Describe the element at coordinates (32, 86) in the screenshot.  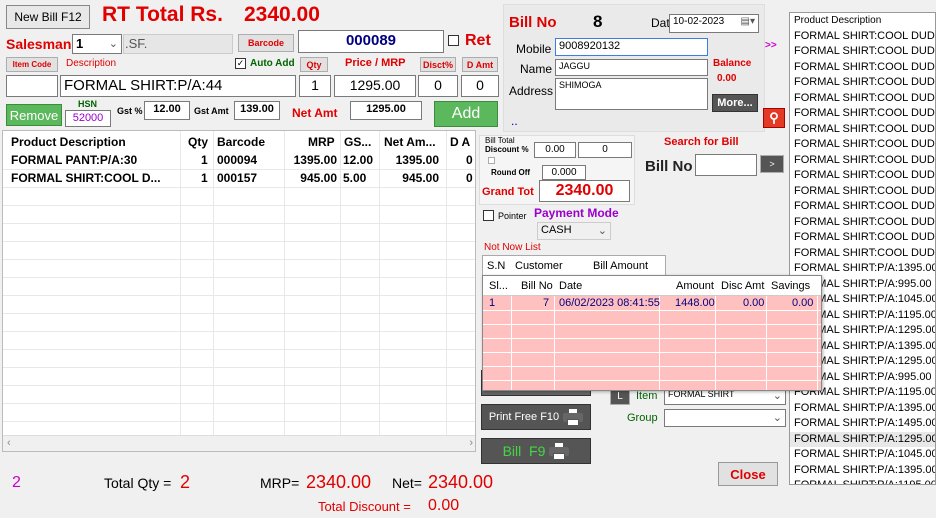
I see `item-code-field` at that location.